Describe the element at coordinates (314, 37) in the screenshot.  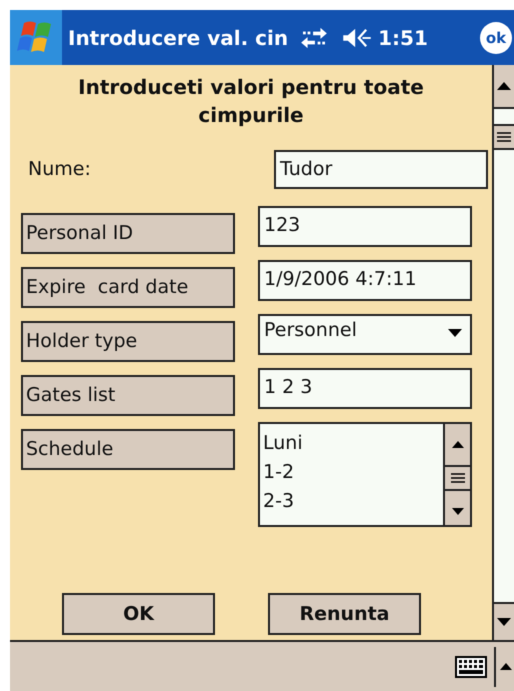
I see `connectivity-icon` at that location.